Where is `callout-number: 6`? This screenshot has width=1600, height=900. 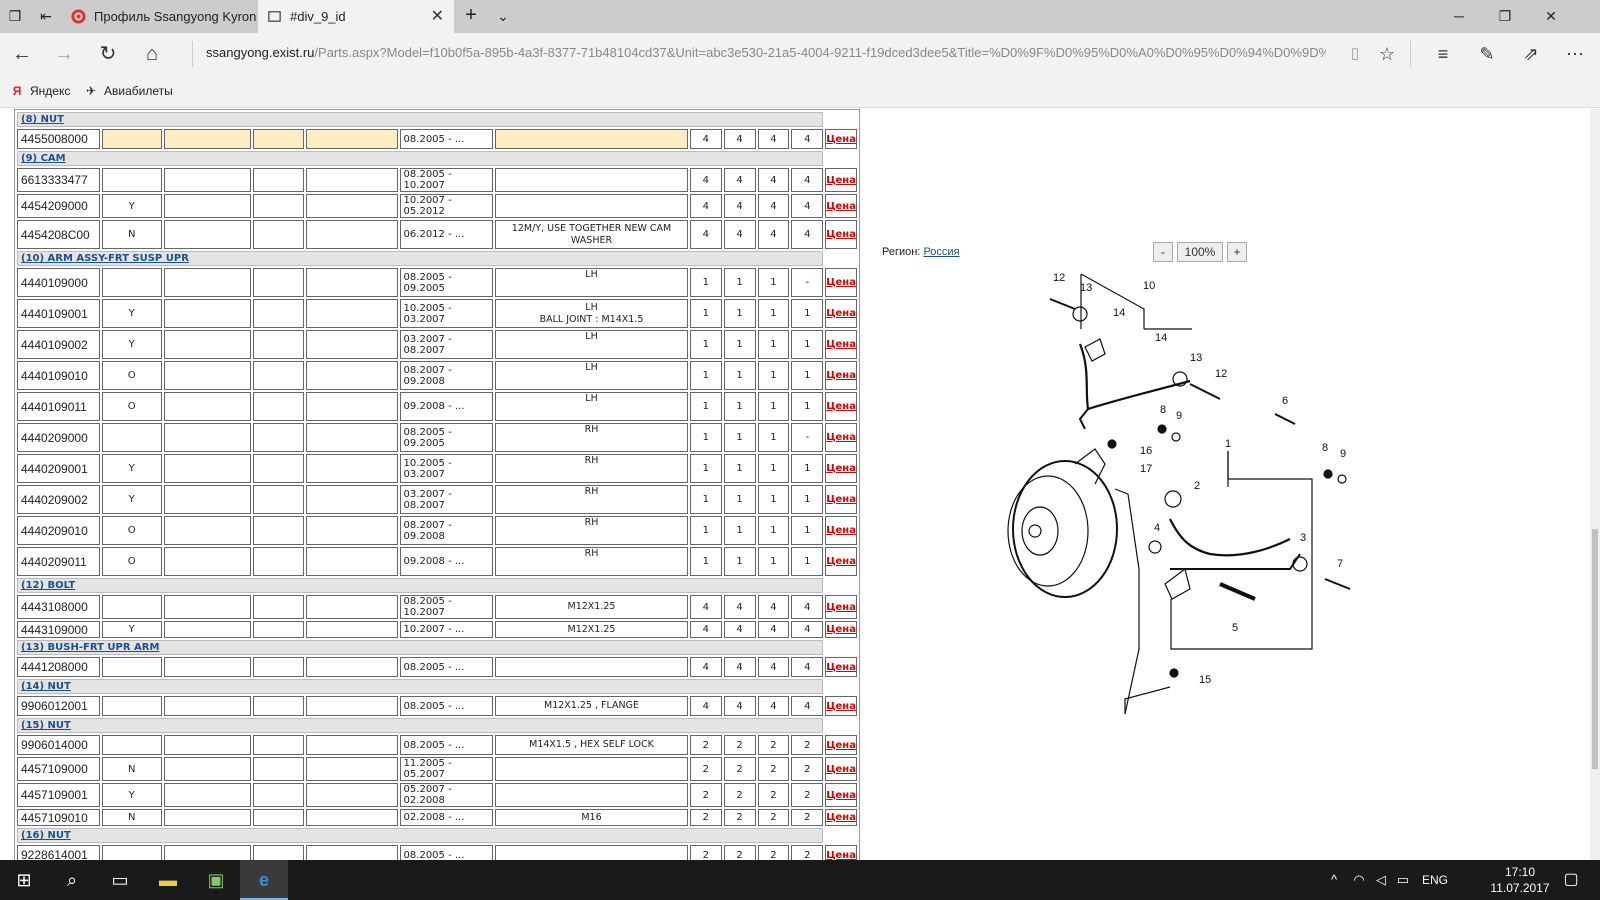 callout-number: 6 is located at coordinates (1285, 401).